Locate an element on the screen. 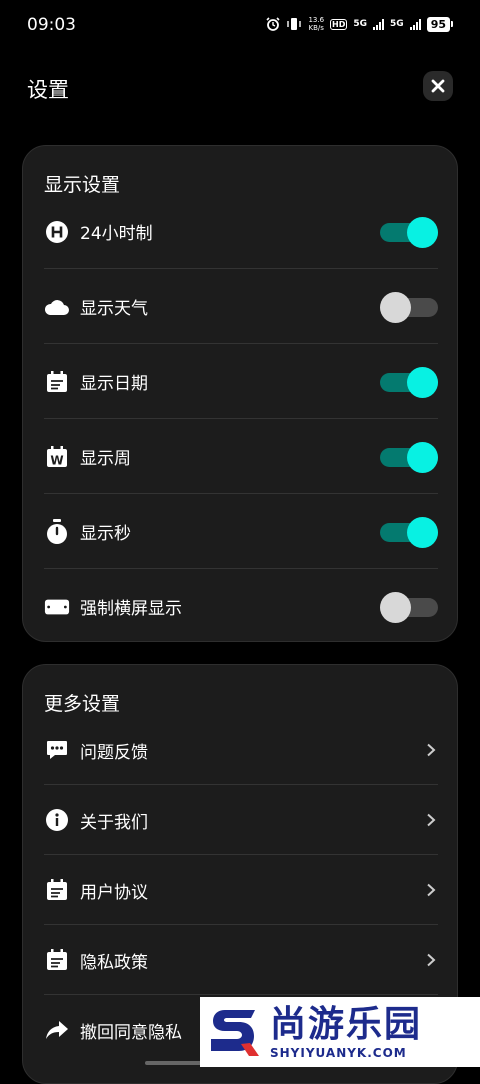  sim1-5g-label: 5G is located at coordinates (360, 24).